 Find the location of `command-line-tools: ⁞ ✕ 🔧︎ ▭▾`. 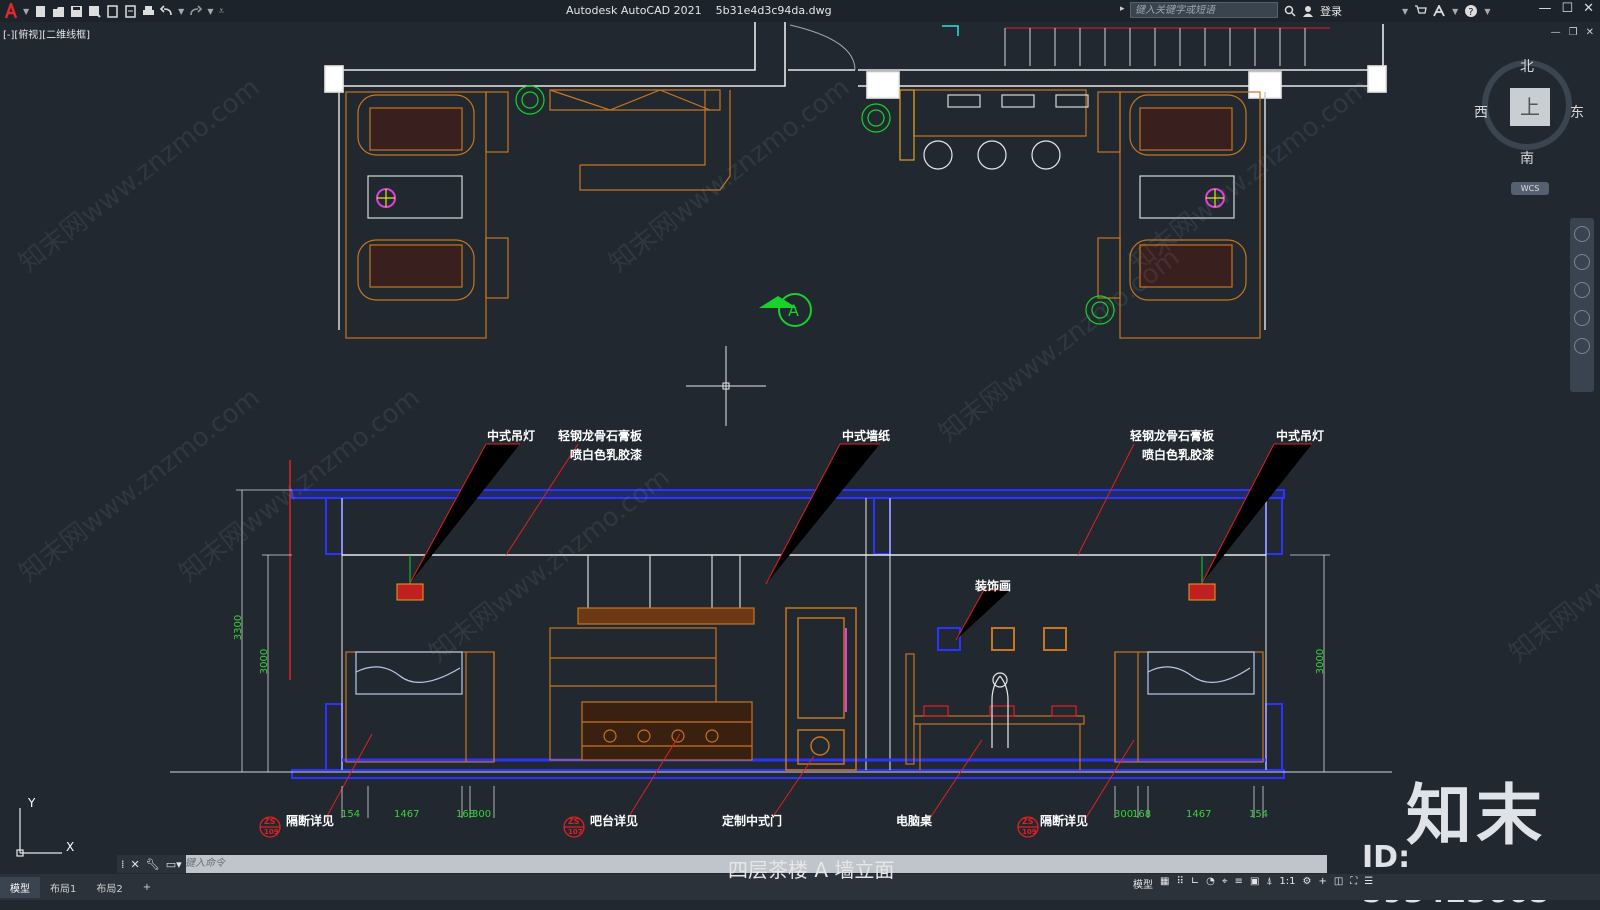

command-line-tools: ⁞ ✕ 🔧︎ ▭▾ is located at coordinates (151, 864).